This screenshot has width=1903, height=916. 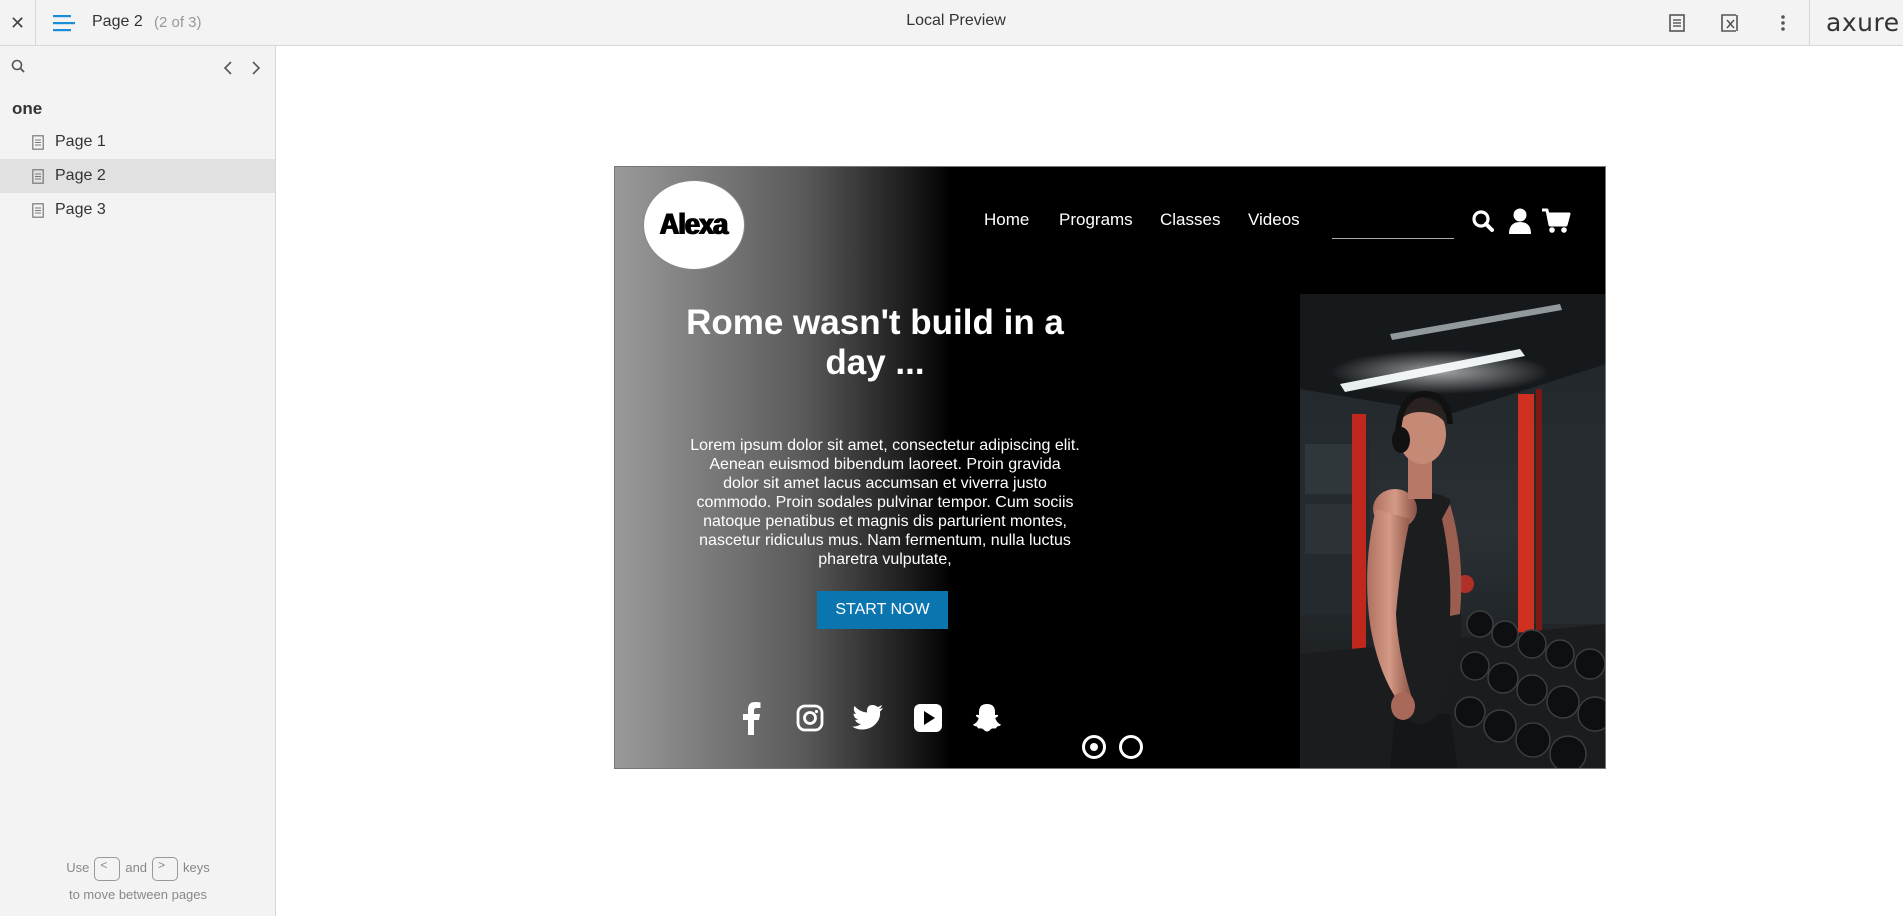 I want to click on variables-icon, so click(x=1730, y=23).